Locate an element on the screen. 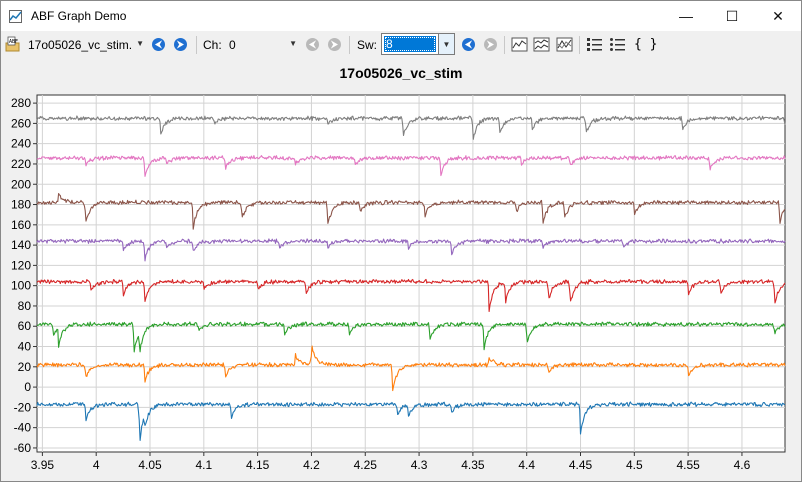  minimize-button: — is located at coordinates (686, 16).